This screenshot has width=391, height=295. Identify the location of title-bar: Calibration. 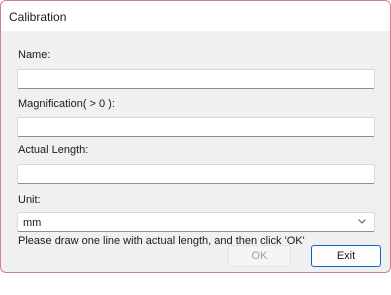
(195, 16).